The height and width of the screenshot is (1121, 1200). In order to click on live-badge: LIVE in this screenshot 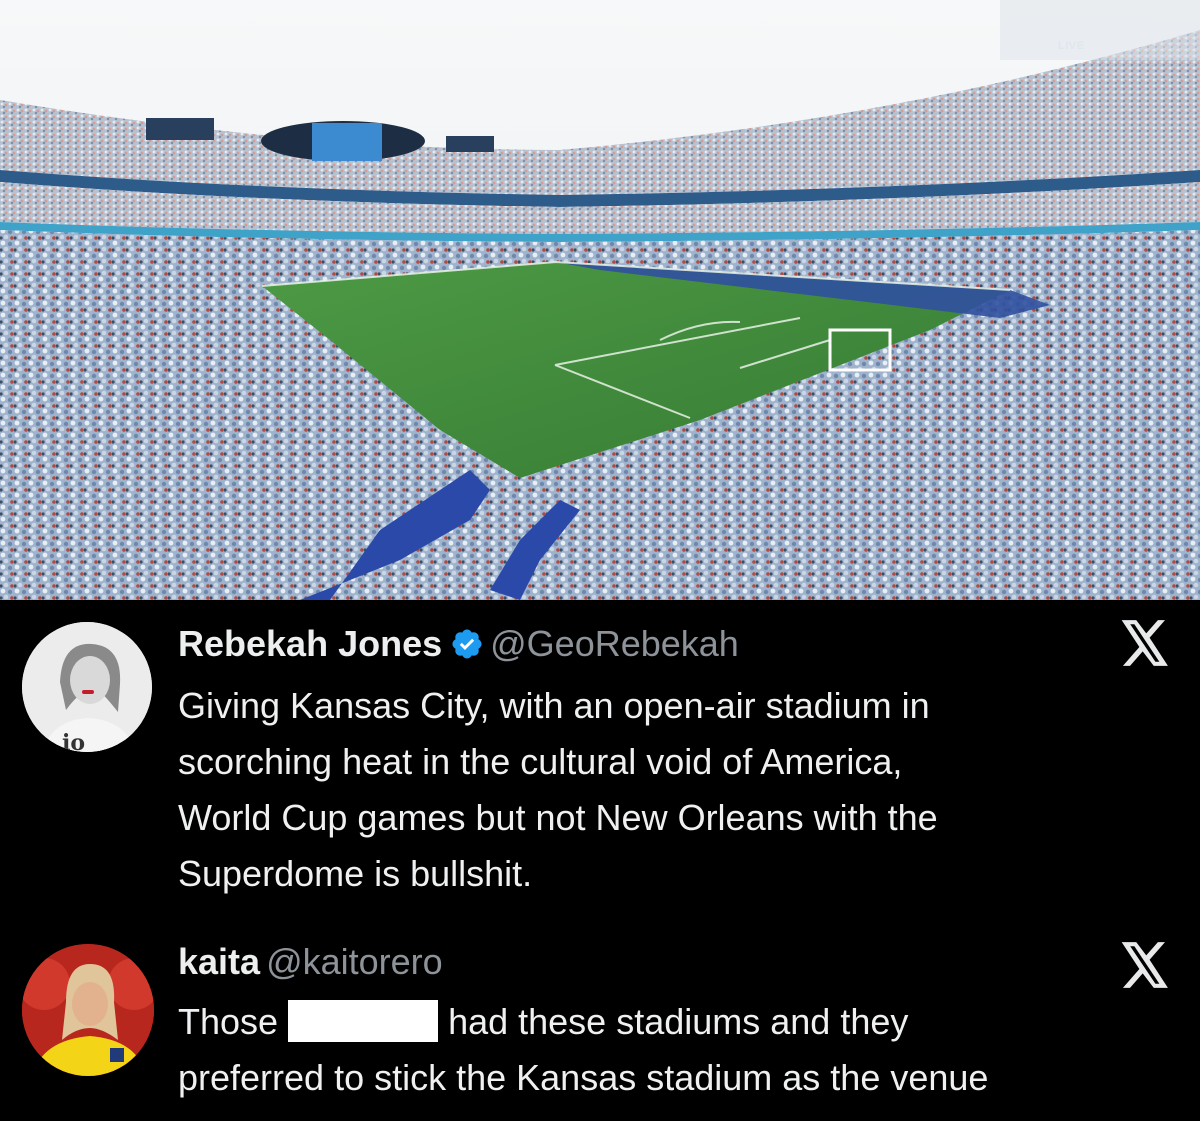, I will do `click(1071, 46)`.